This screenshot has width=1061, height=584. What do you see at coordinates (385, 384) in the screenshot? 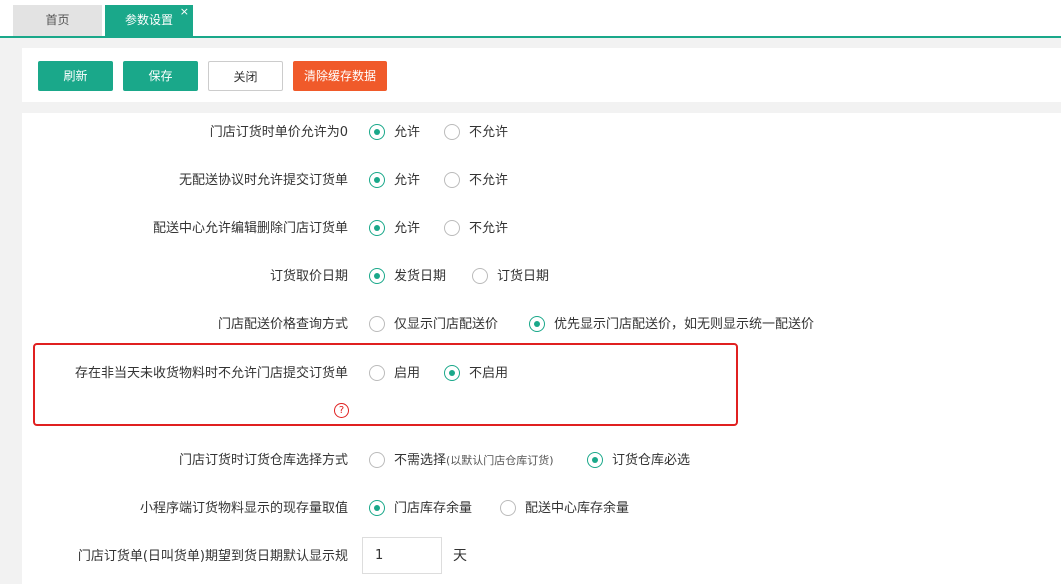
I see `highlight-box` at bounding box center [385, 384].